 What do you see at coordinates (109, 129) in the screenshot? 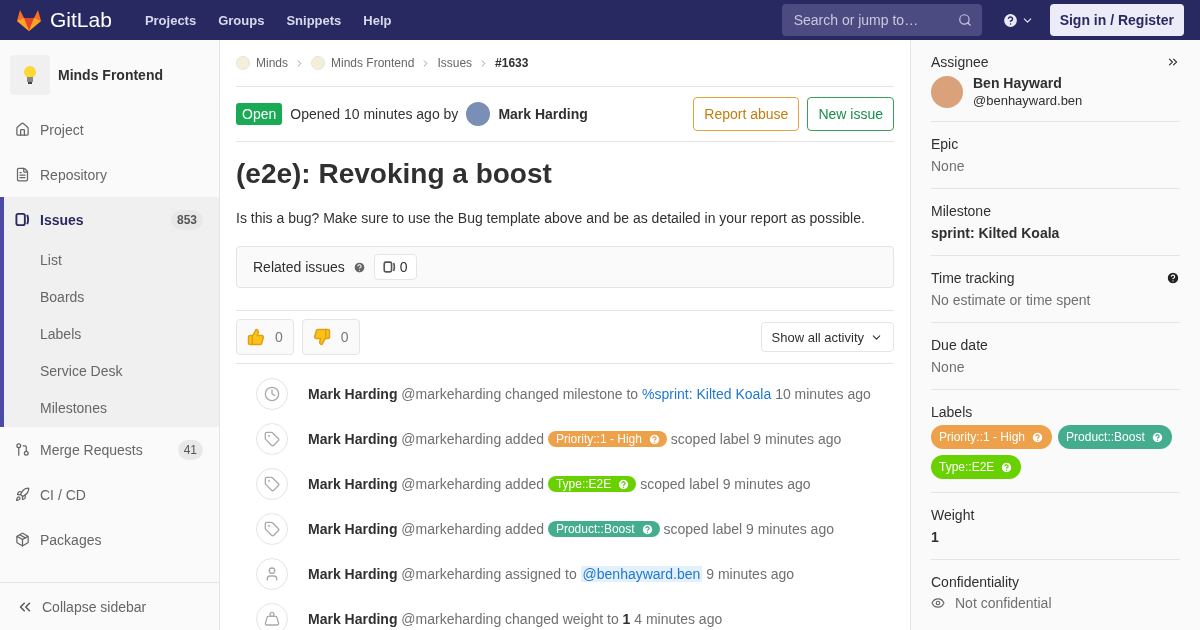
I see `sidebar-item: Project` at bounding box center [109, 129].